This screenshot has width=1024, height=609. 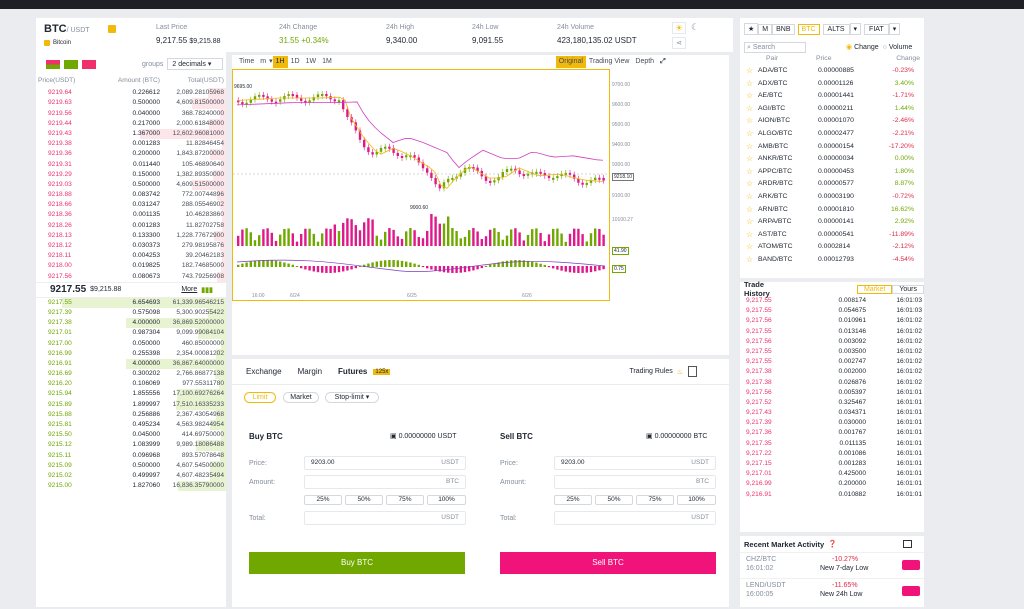 I want to click on view-depth: Depth, so click(x=644, y=62).